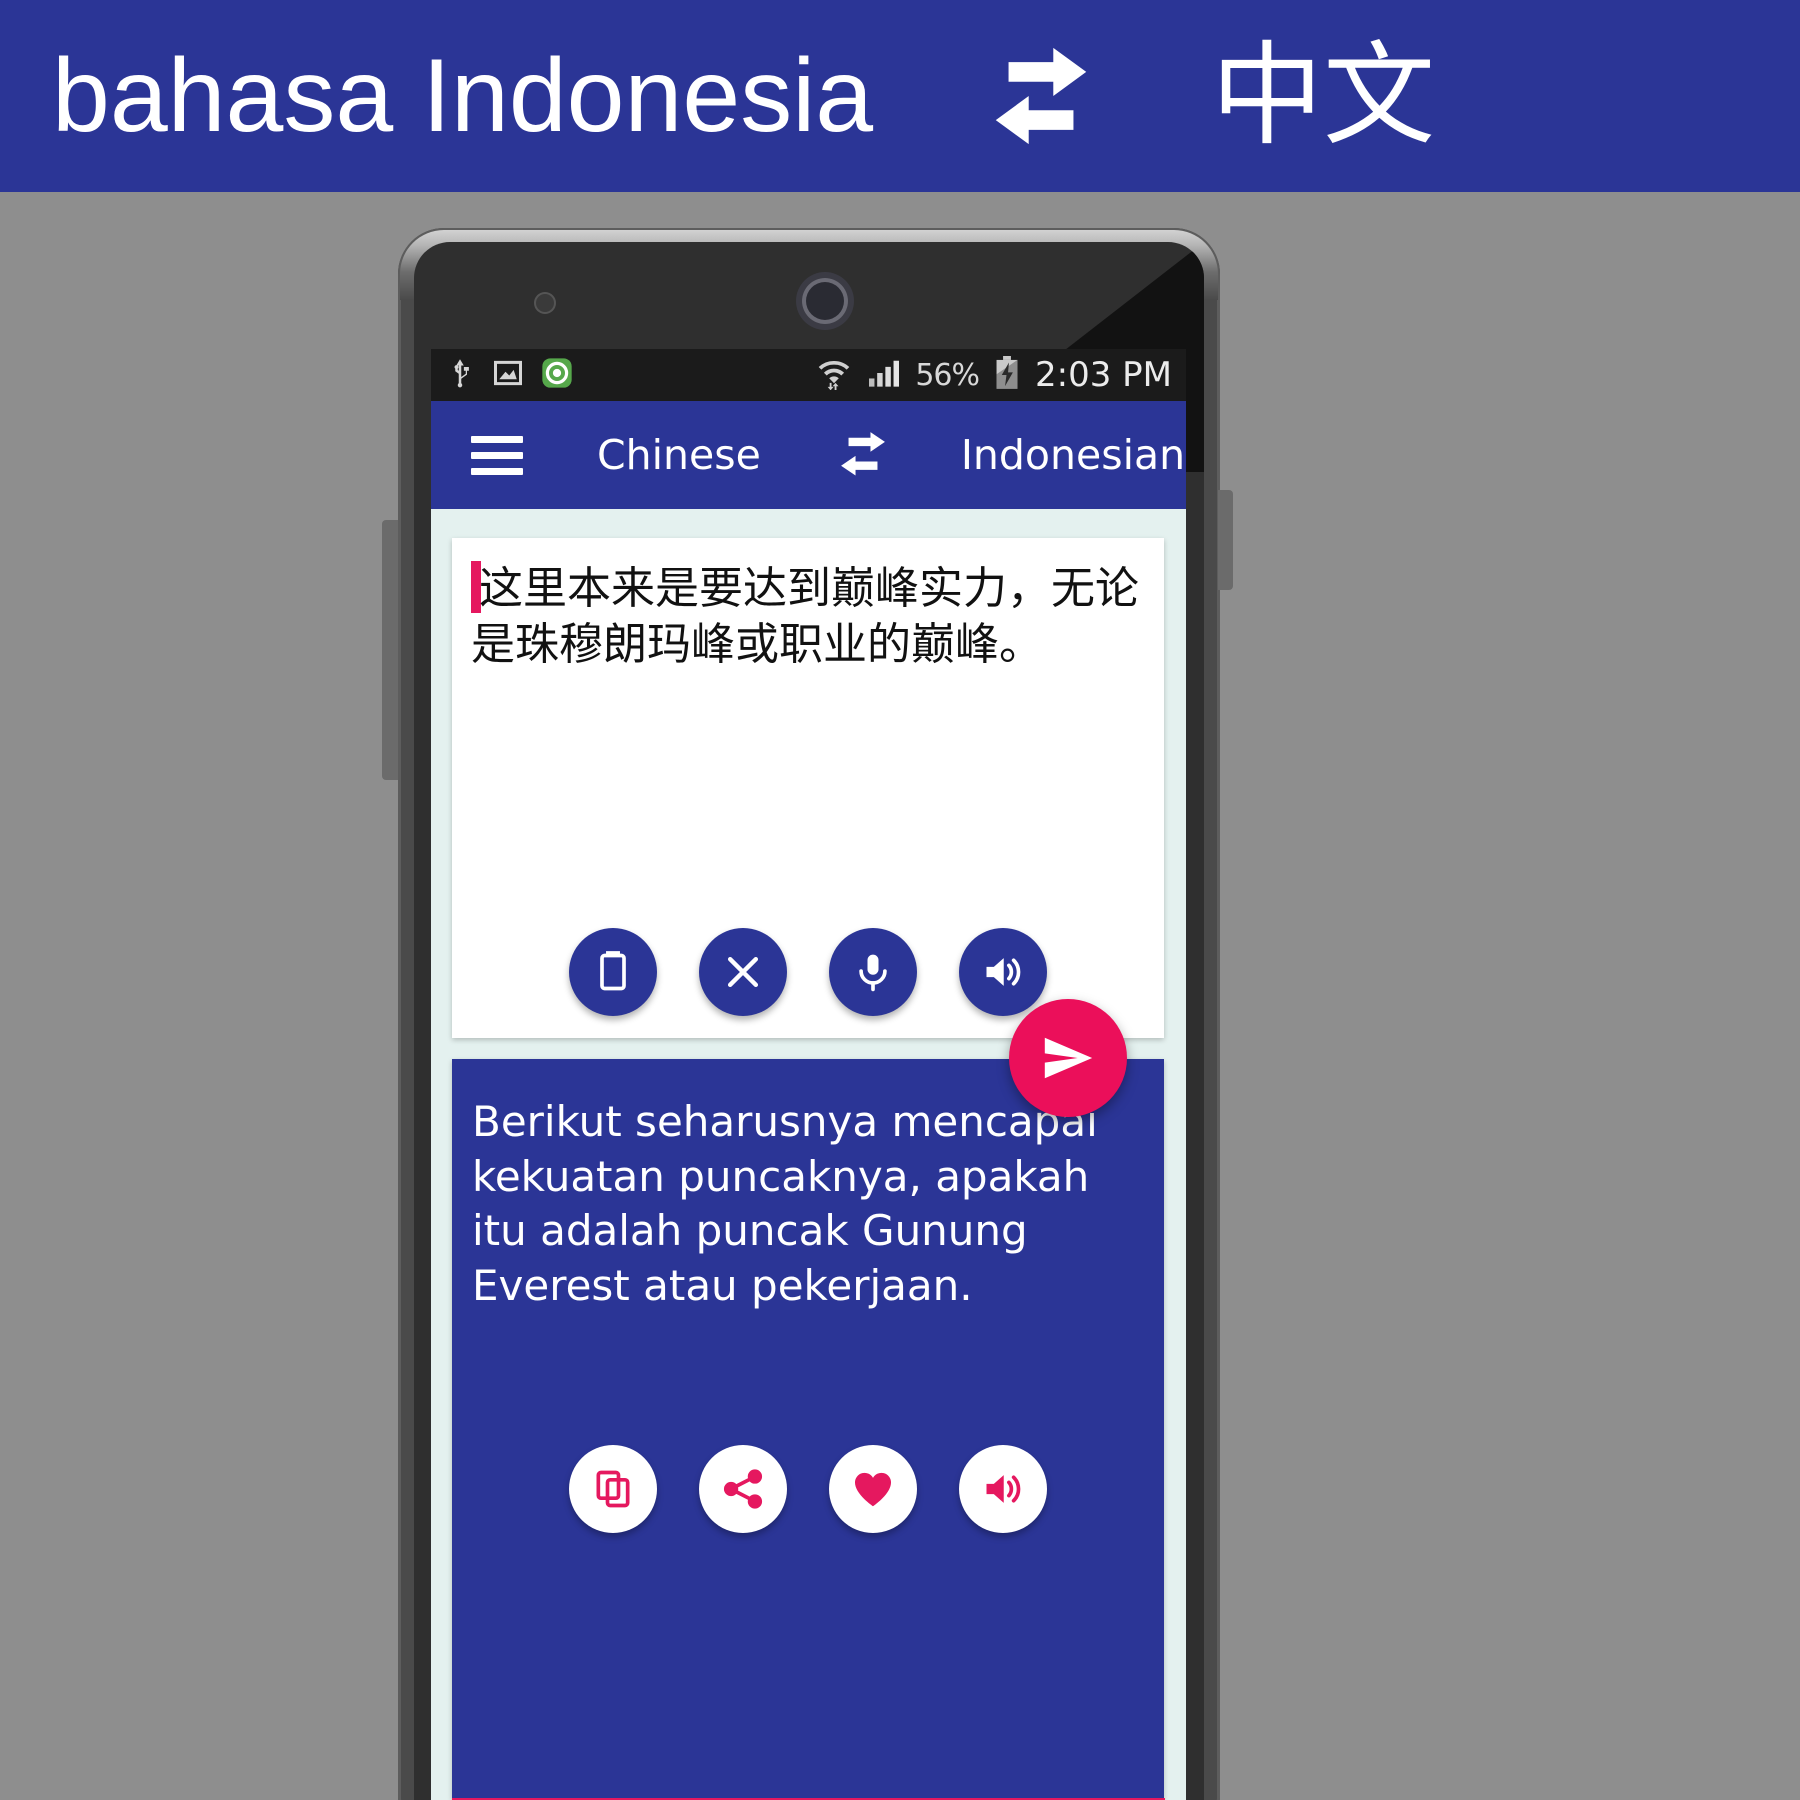  What do you see at coordinates (1041, 96) in the screenshot?
I see `swap-horizontal-icon` at bounding box center [1041, 96].